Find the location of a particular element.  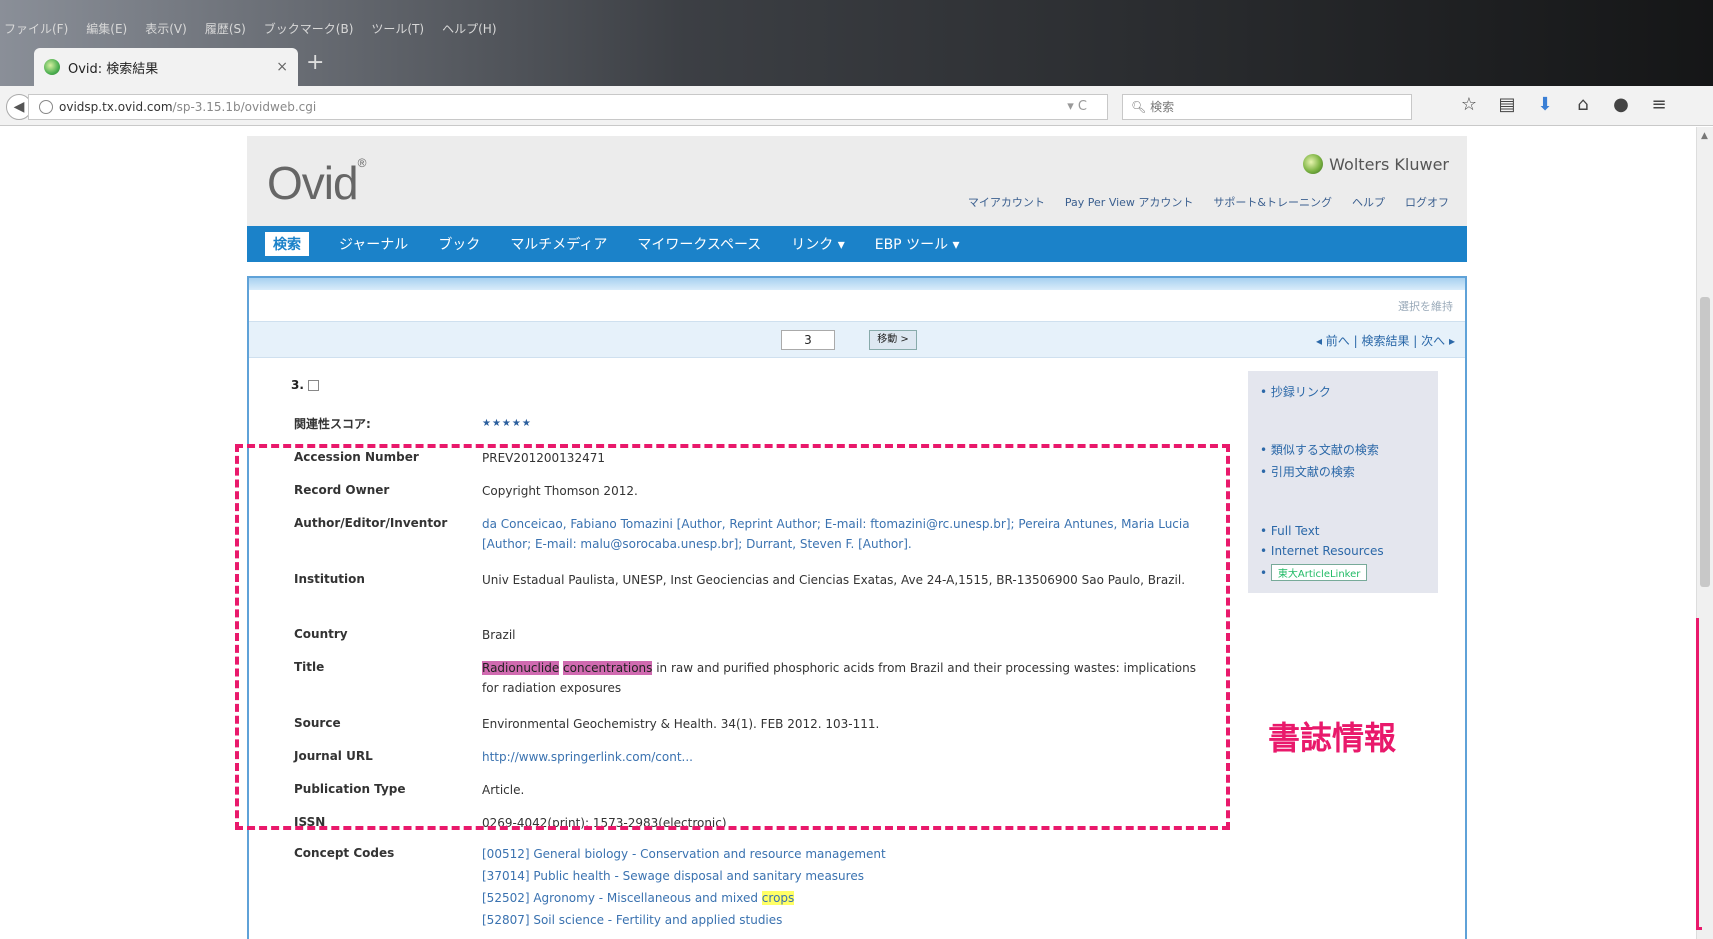

nav-journals: ジャーナル is located at coordinates (373, 244).